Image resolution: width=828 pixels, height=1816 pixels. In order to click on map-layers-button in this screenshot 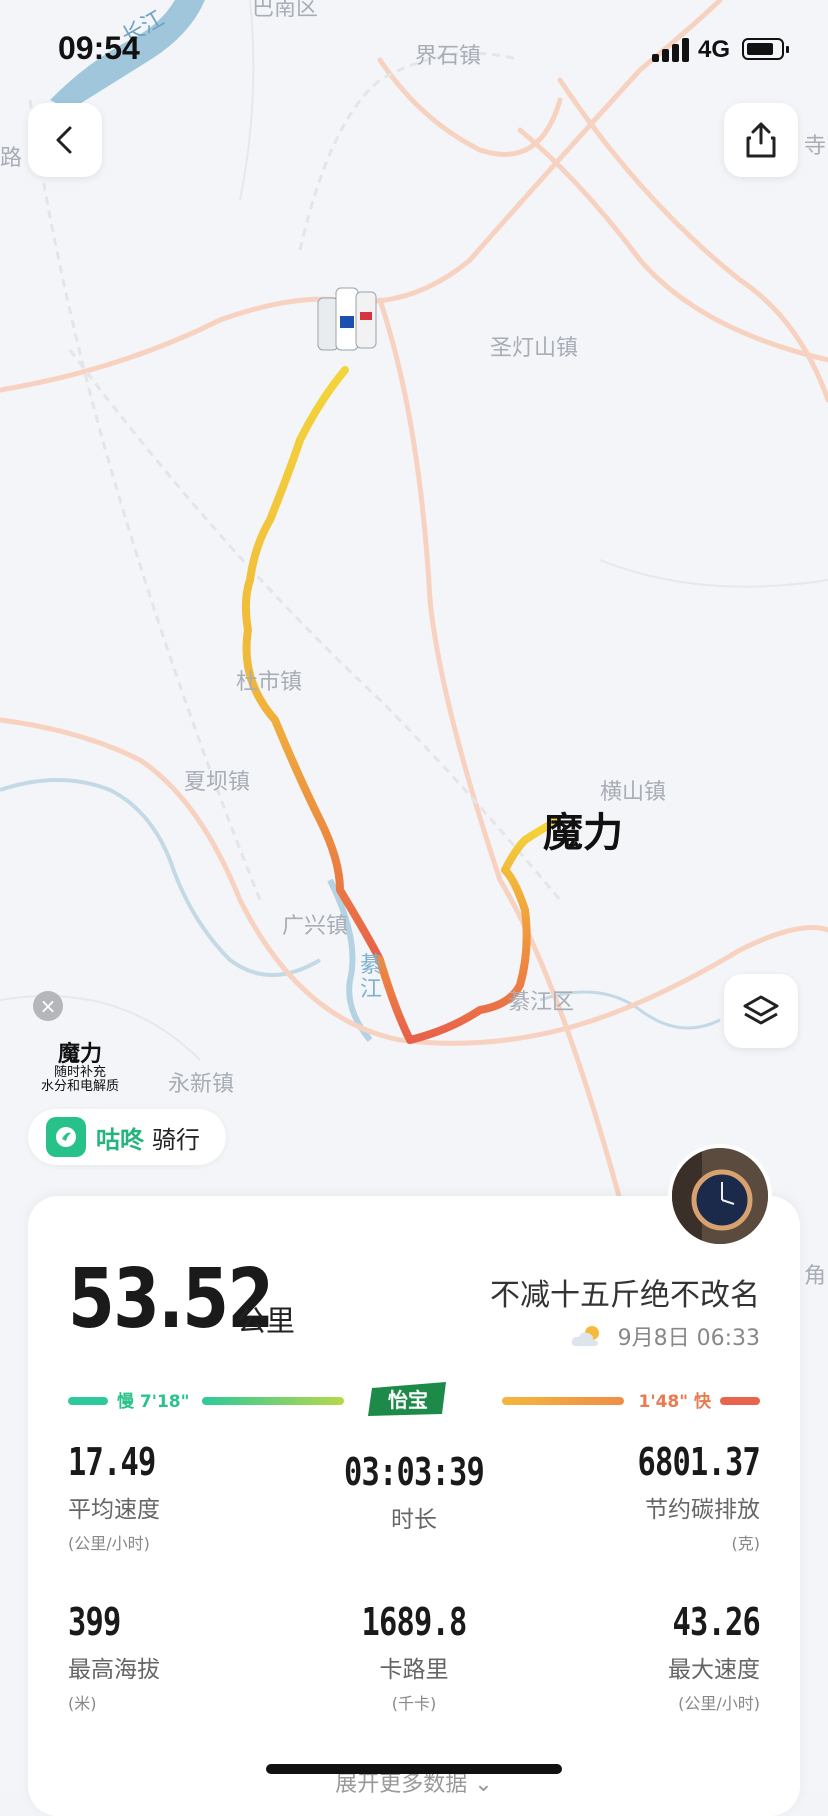, I will do `click(761, 1011)`.